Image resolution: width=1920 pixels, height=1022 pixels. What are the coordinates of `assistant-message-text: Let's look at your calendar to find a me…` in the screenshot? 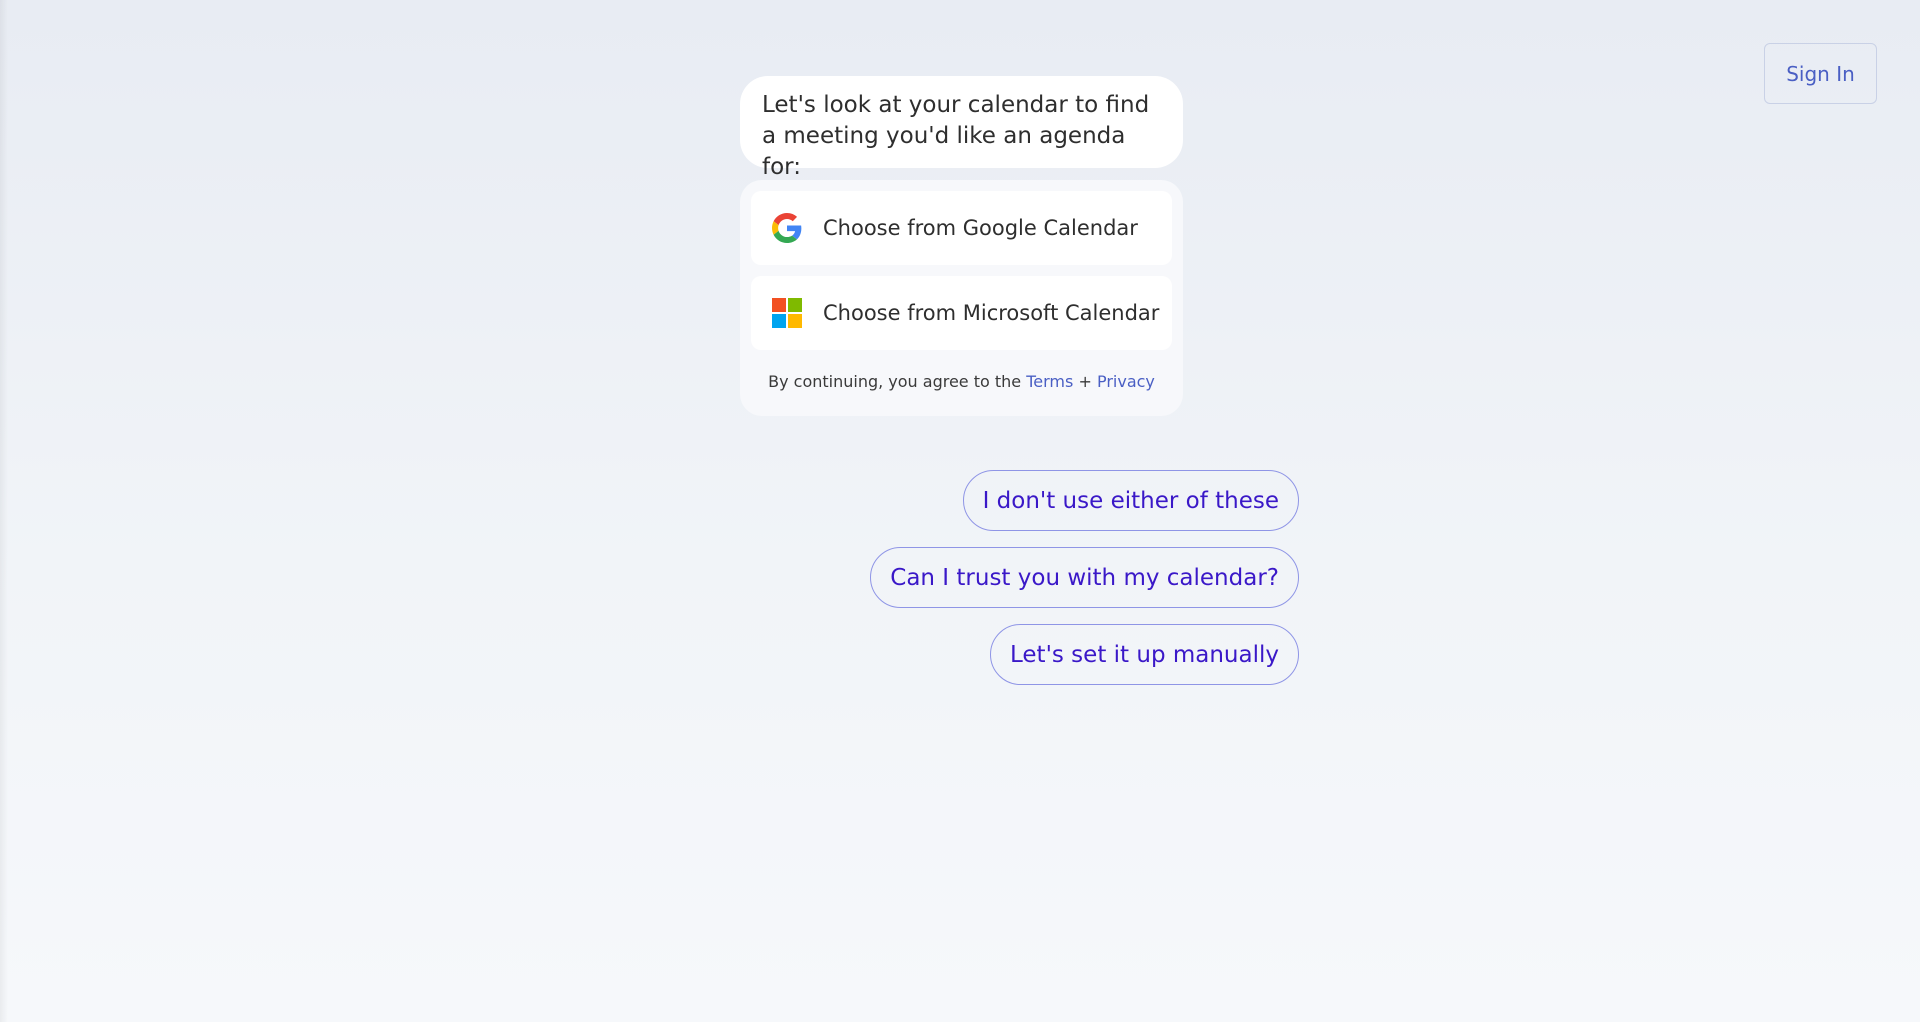 It's located at (956, 136).